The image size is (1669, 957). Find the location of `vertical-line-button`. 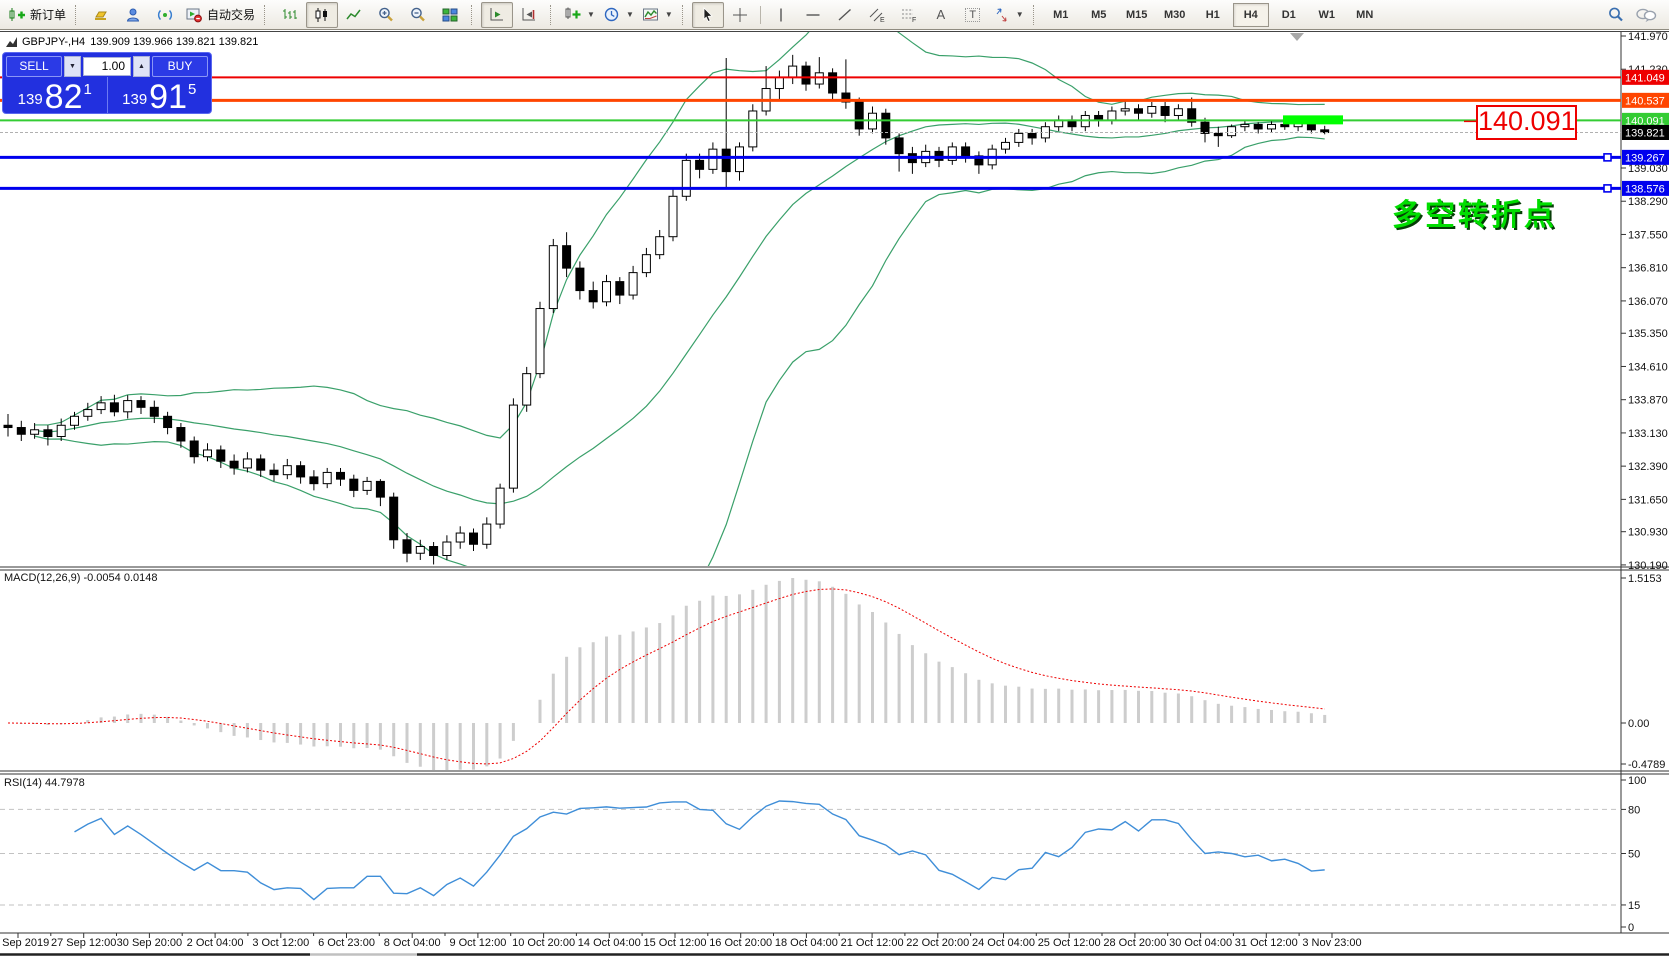

vertical-line-button is located at coordinates (781, 15).